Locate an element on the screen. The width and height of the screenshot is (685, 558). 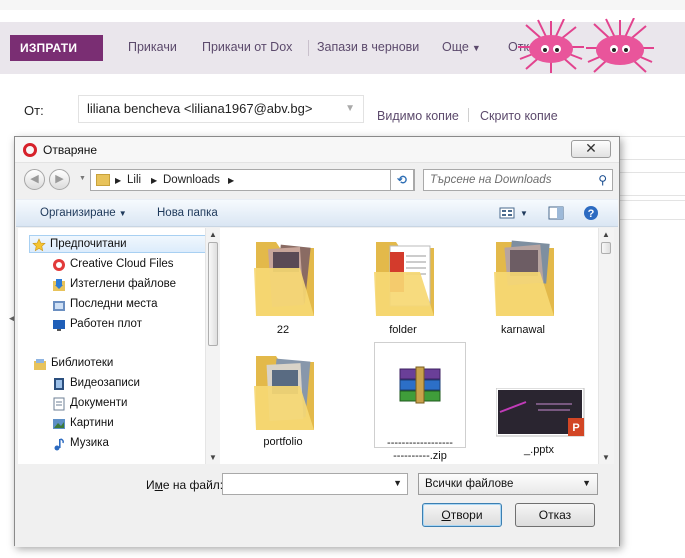
file-item-22: 22 is located at coordinates (283, 287).